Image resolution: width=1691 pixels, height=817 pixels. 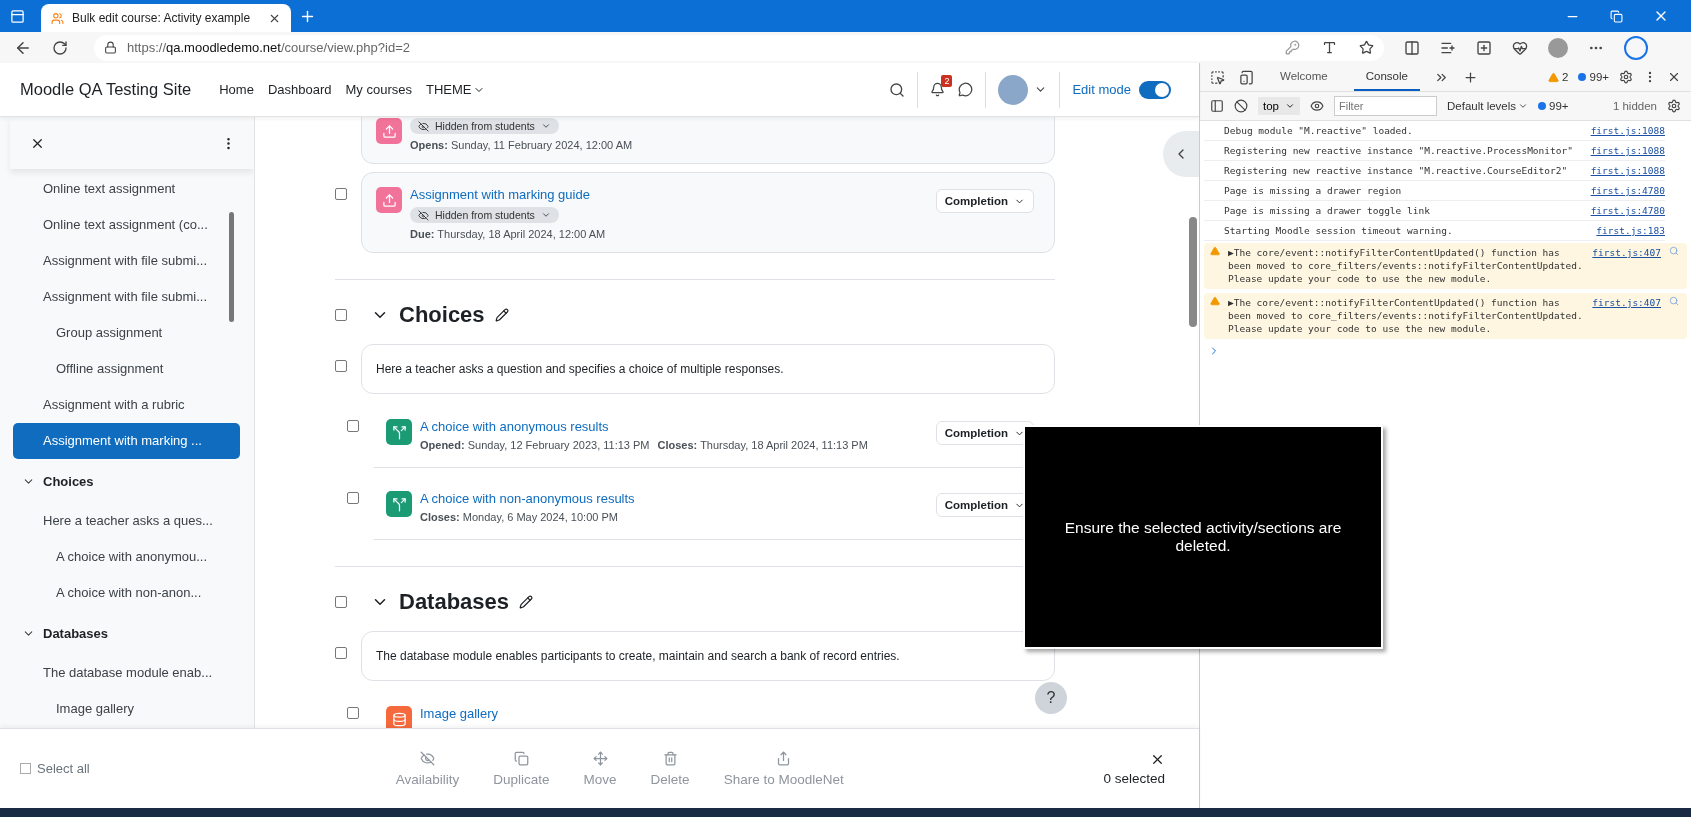 I want to click on drawer-item: Assignment with a rubric, so click(x=126, y=405).